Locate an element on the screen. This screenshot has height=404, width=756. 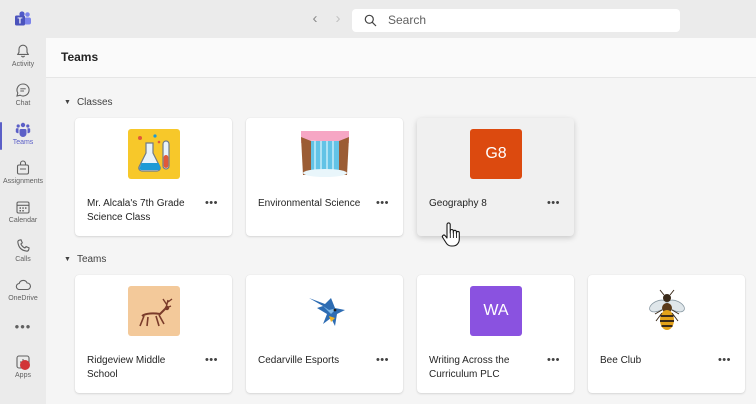
search-icon is located at coordinates (370, 20).